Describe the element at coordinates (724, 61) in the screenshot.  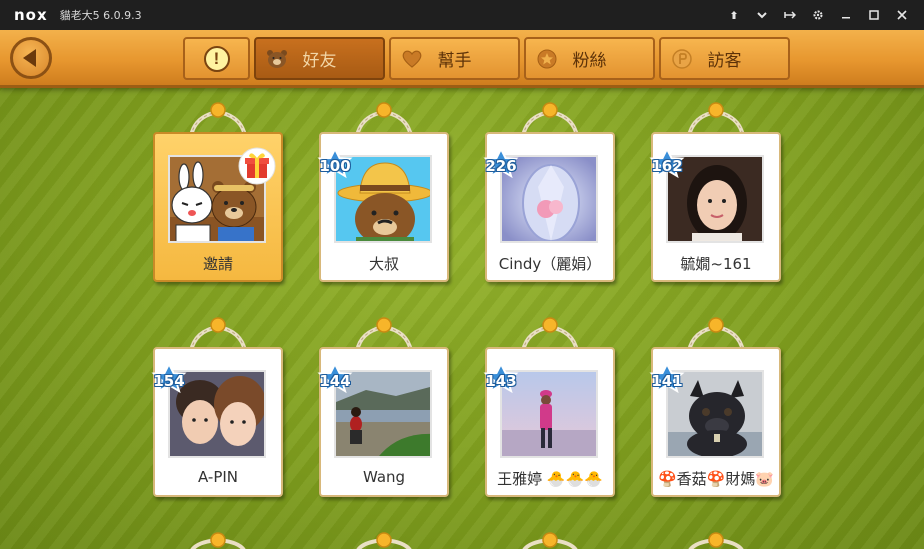
I see `tab-label: 訪客` at that location.